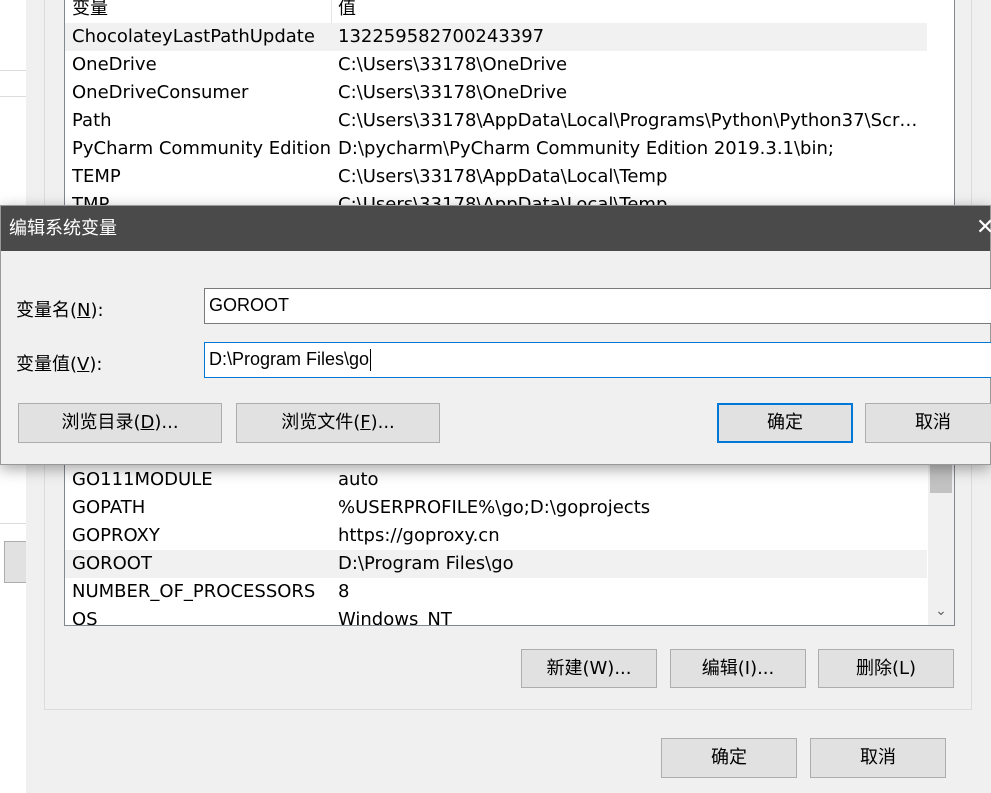  Describe the element at coordinates (96, 176) in the screenshot. I see `variable-name: TEMP` at that location.